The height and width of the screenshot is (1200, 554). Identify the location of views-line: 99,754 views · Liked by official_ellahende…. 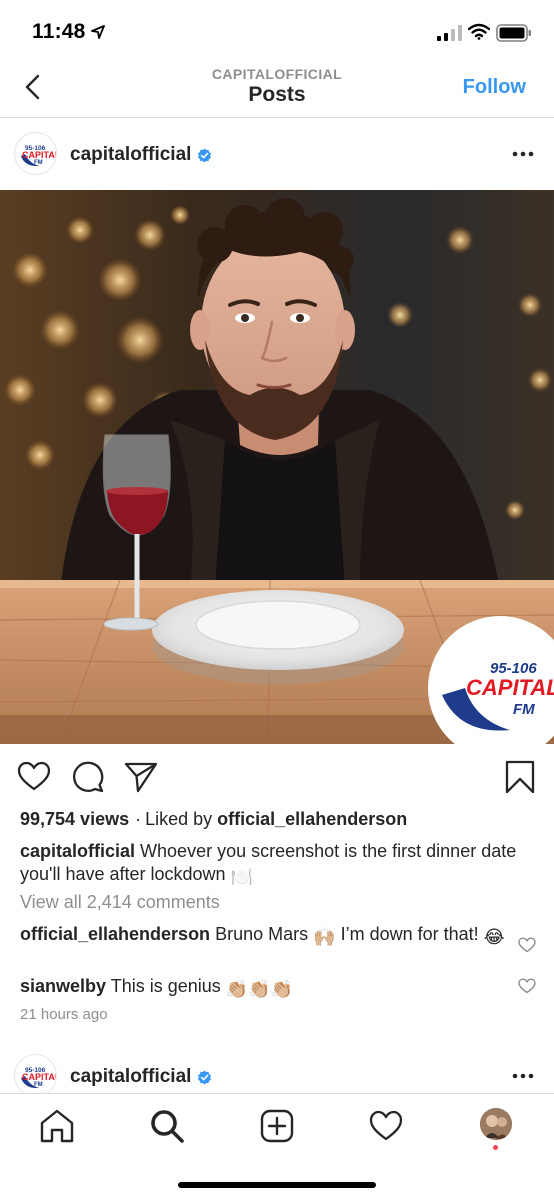
(214, 819).